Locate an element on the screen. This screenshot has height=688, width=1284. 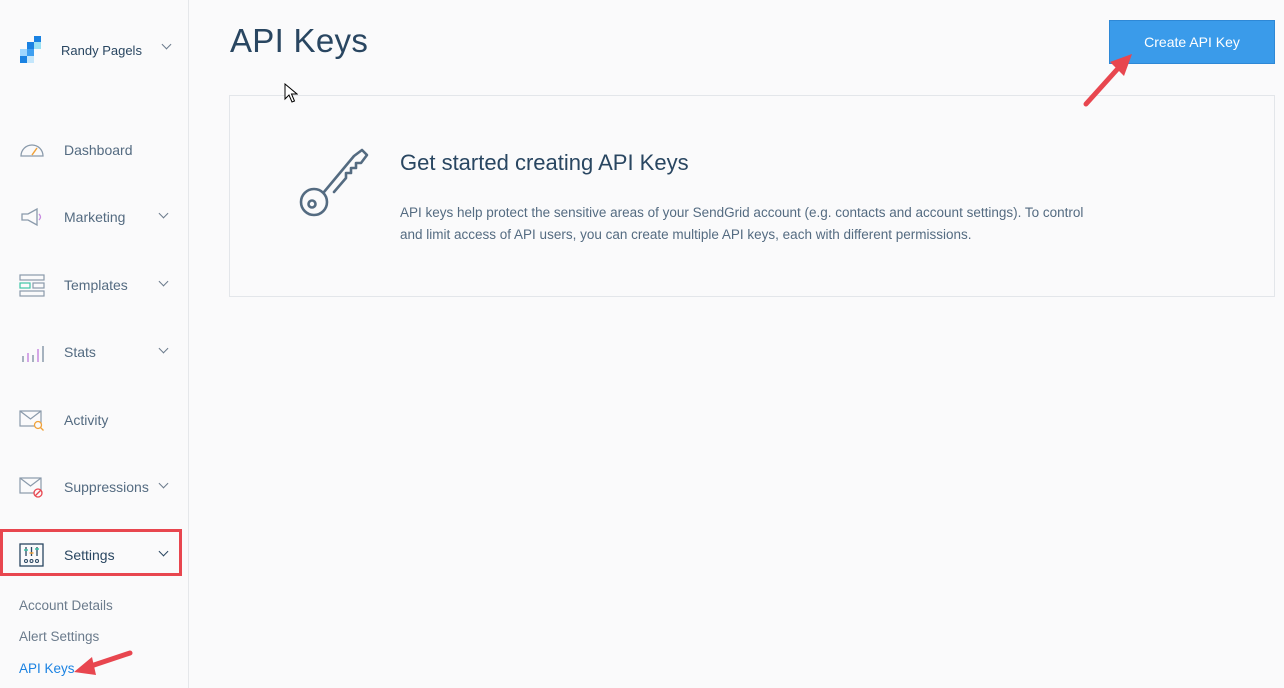
nav-item-suppressions: Suppressions is located at coordinates (90, 487).